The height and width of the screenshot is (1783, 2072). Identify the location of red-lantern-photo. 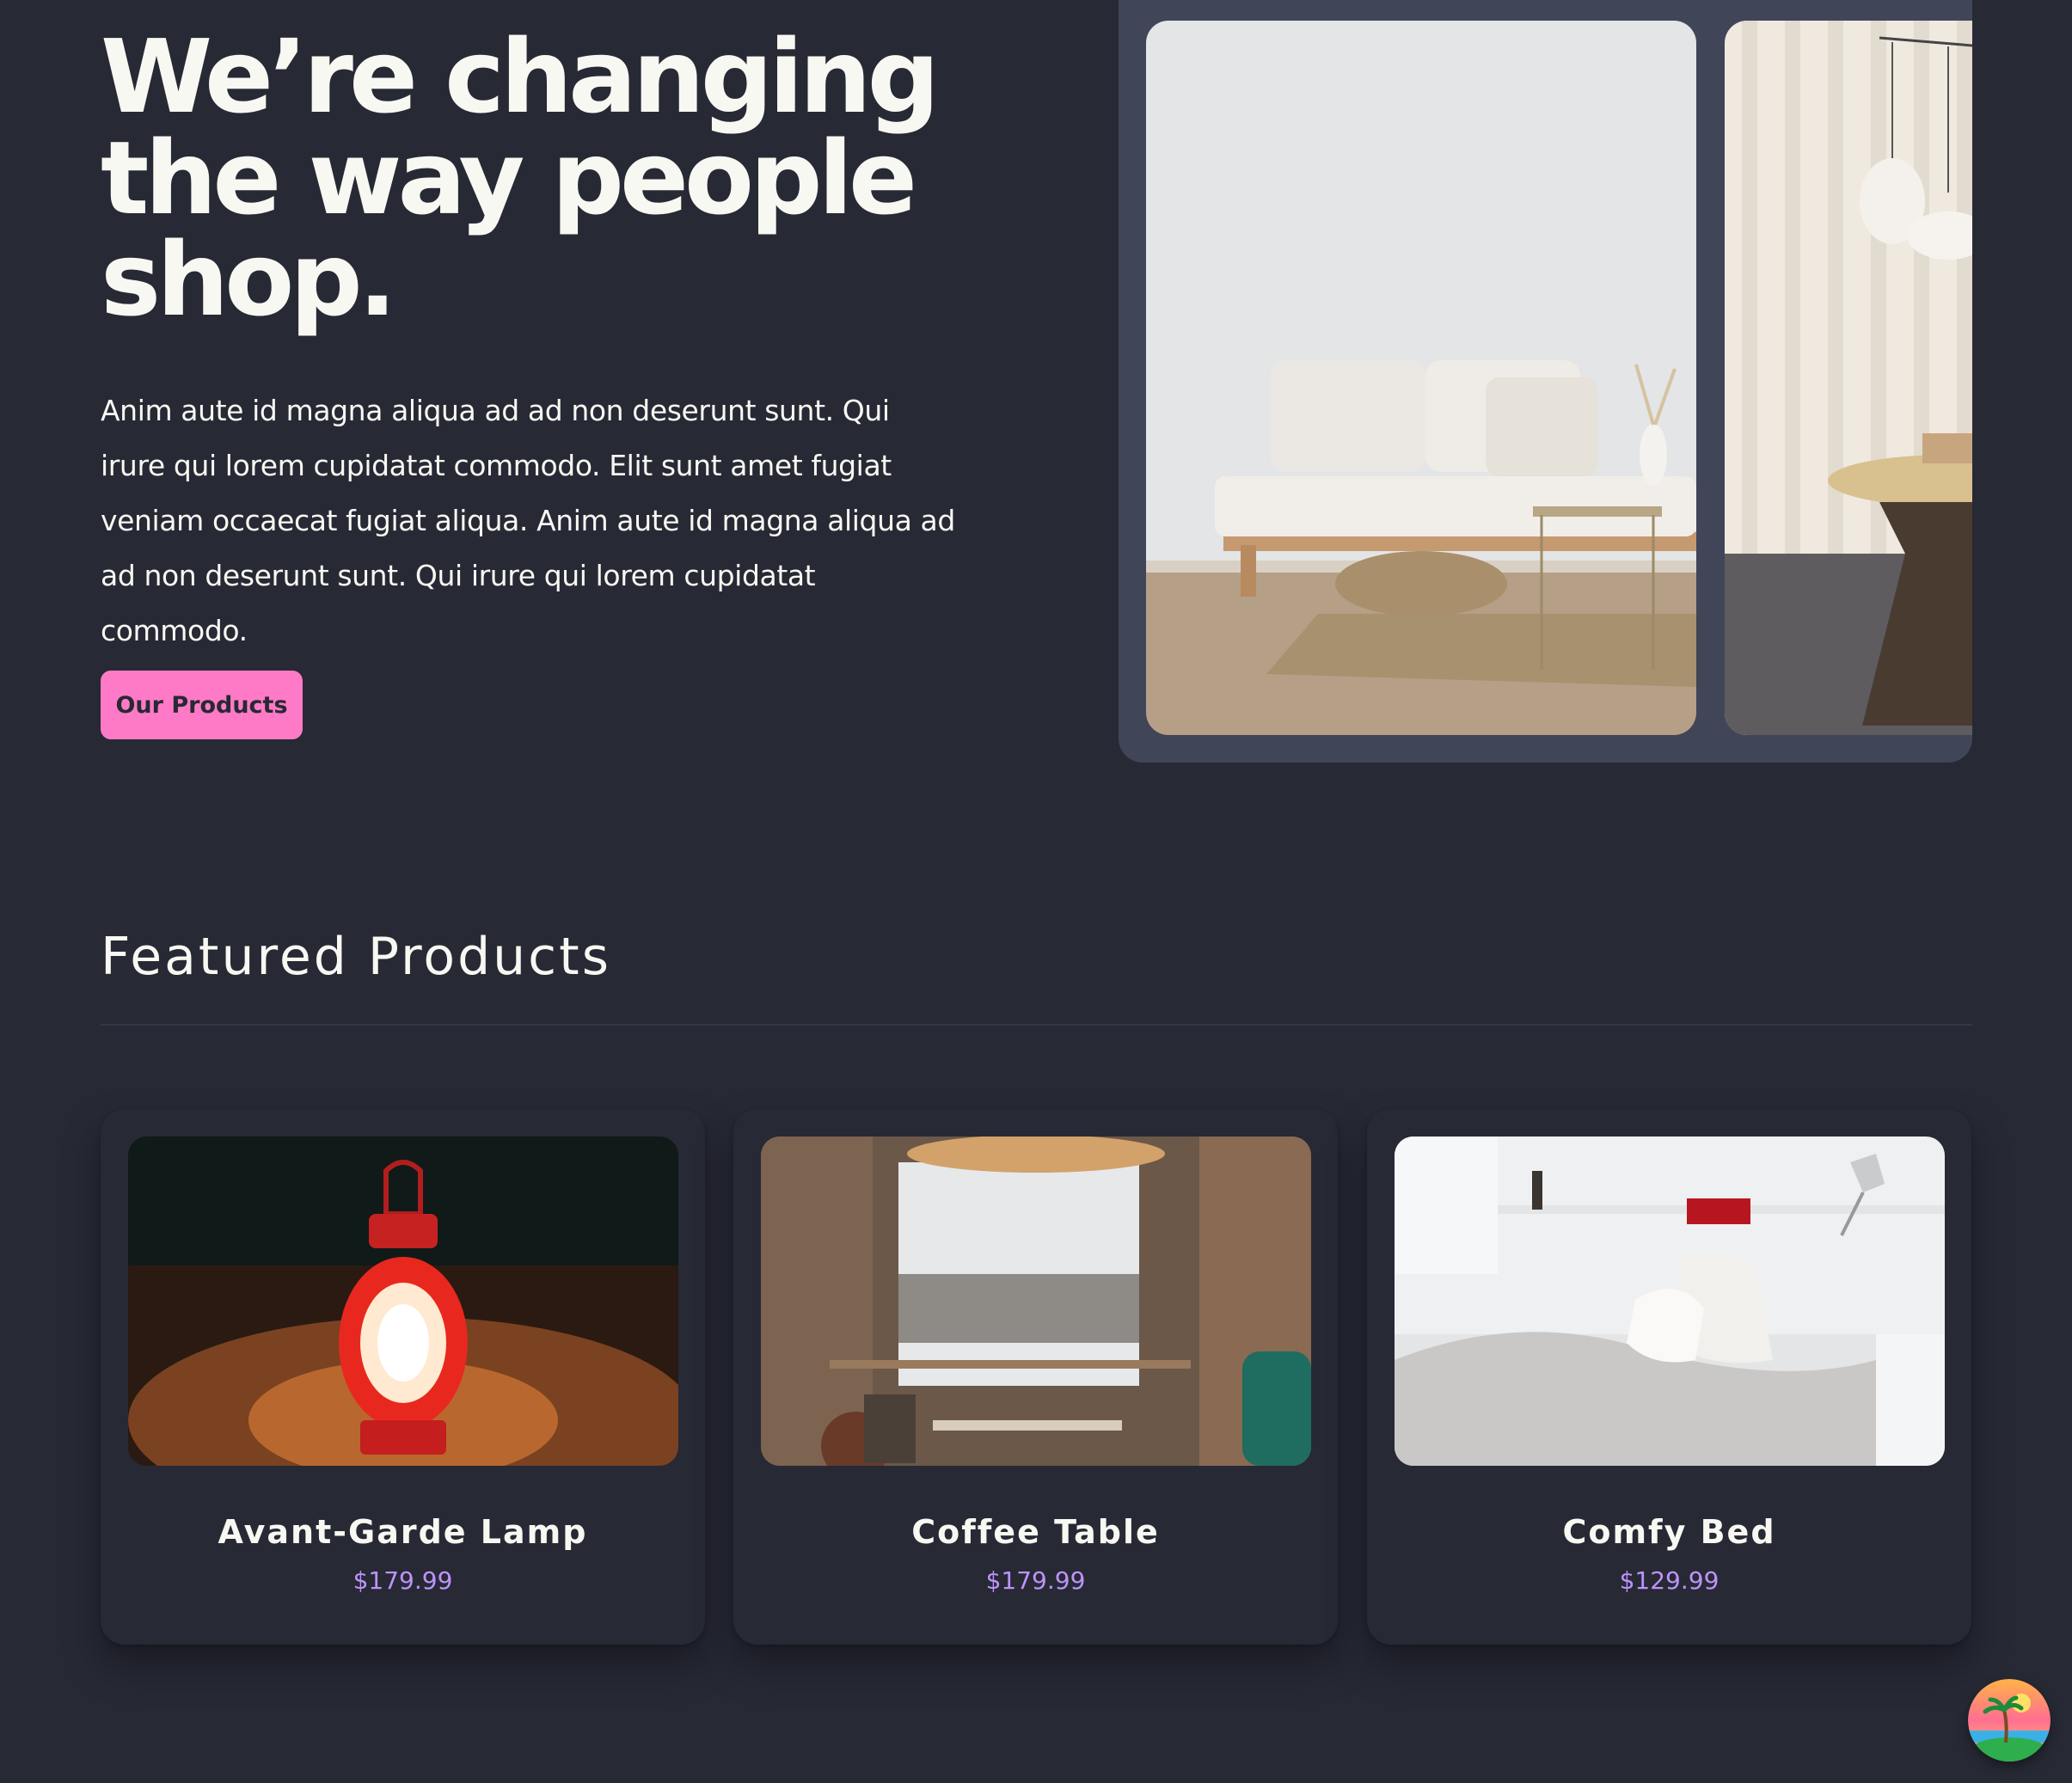
(403, 1301).